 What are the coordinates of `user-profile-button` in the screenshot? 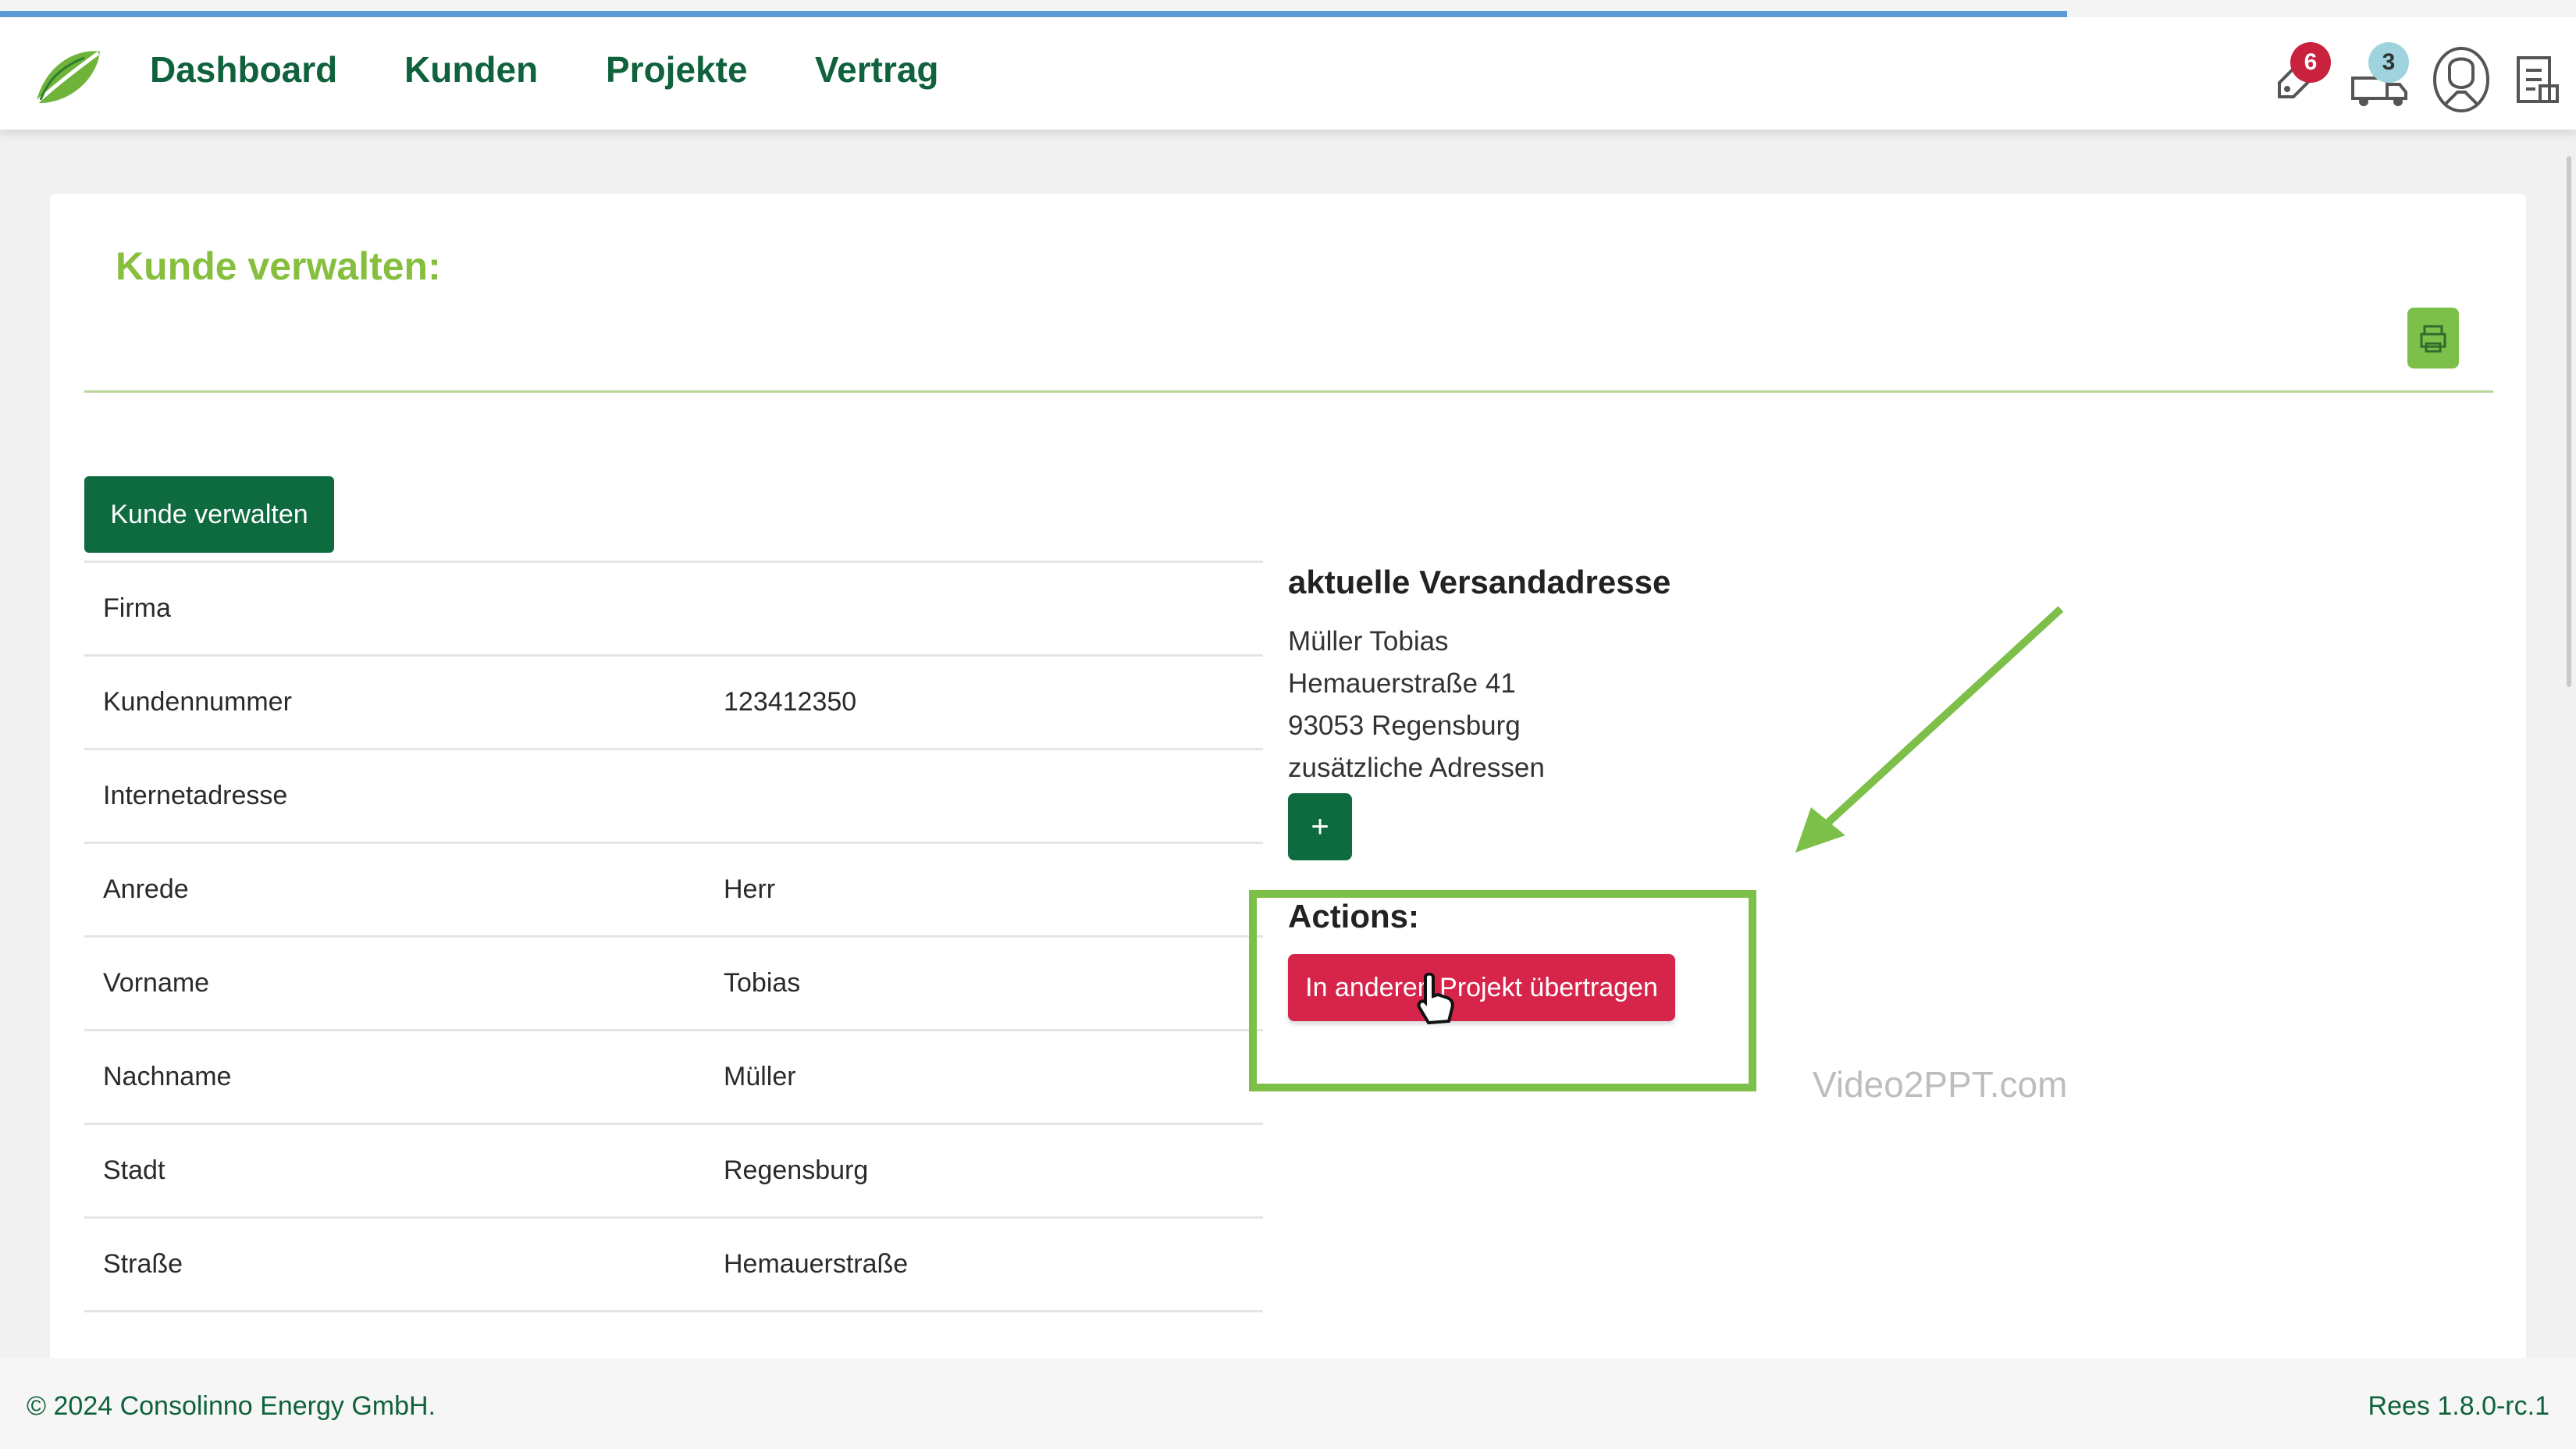 It's located at (2461, 78).